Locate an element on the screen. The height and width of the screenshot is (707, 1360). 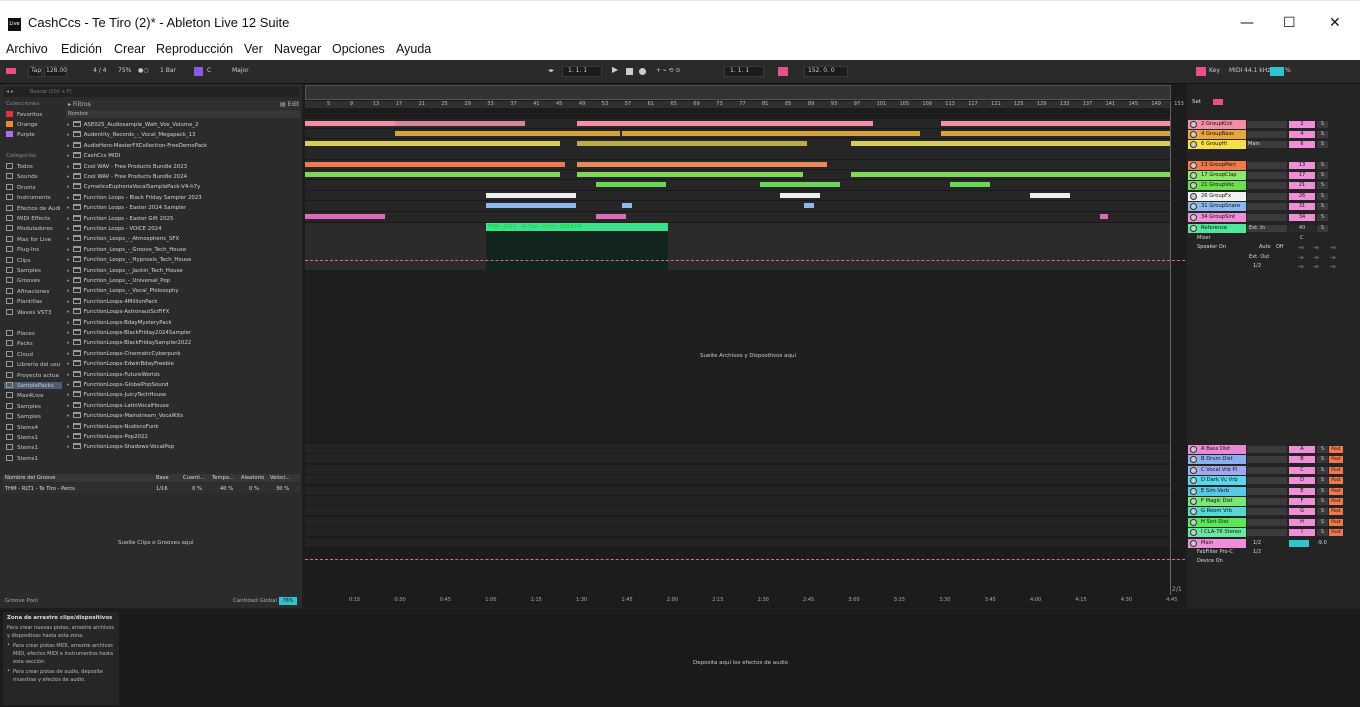
return-track-header: I CLA-76 Stereo is located at coordinates (1217, 533).